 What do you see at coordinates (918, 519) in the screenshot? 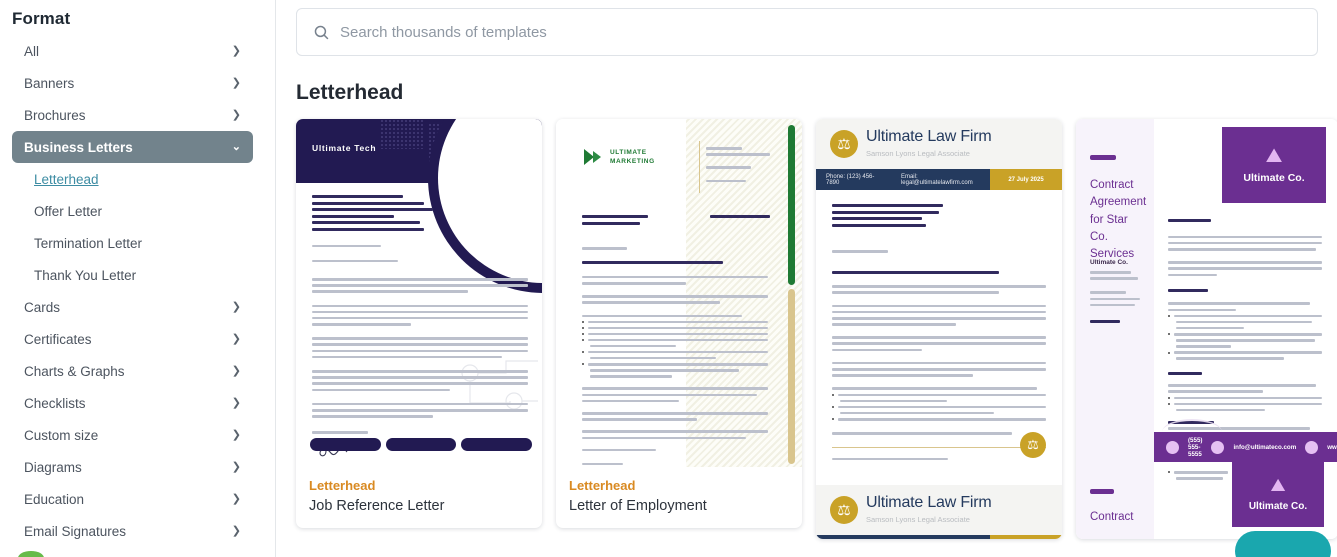
I see `thumb3-person-2: Samson Lyons Legal Associate` at bounding box center [918, 519].